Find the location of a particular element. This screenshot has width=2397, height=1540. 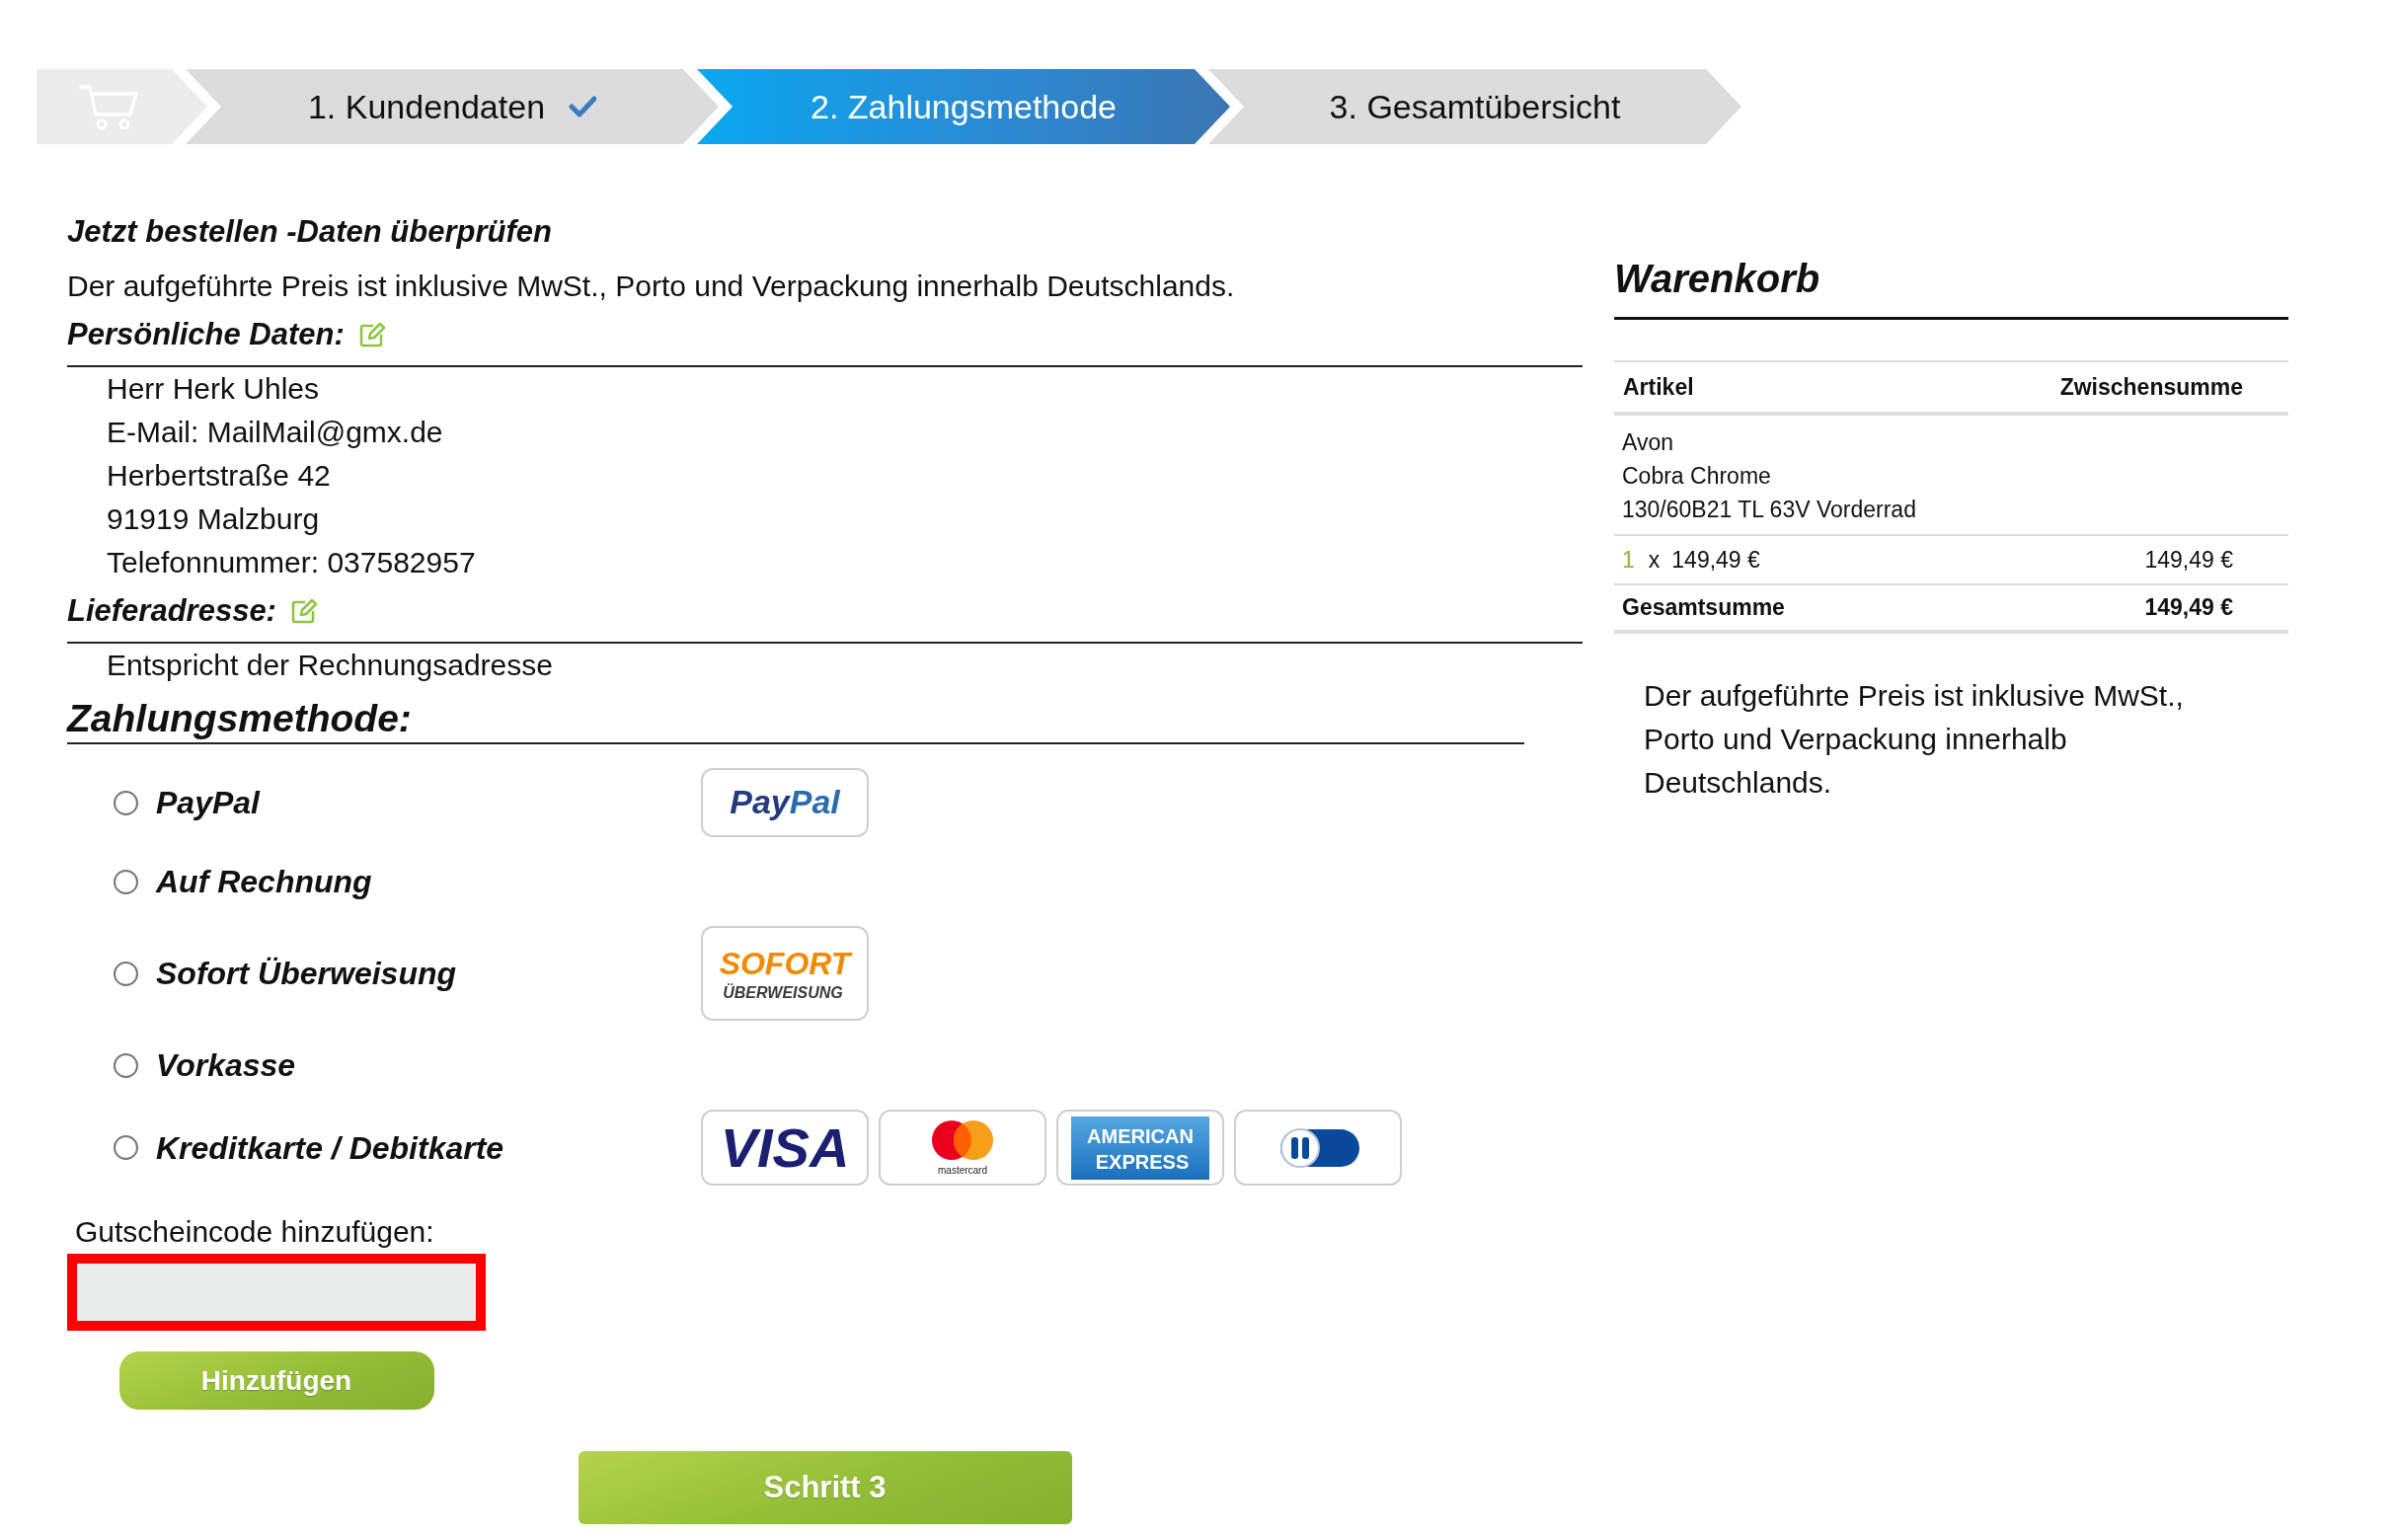

progress-step: 2. Zahlungsmethode is located at coordinates (963, 106).